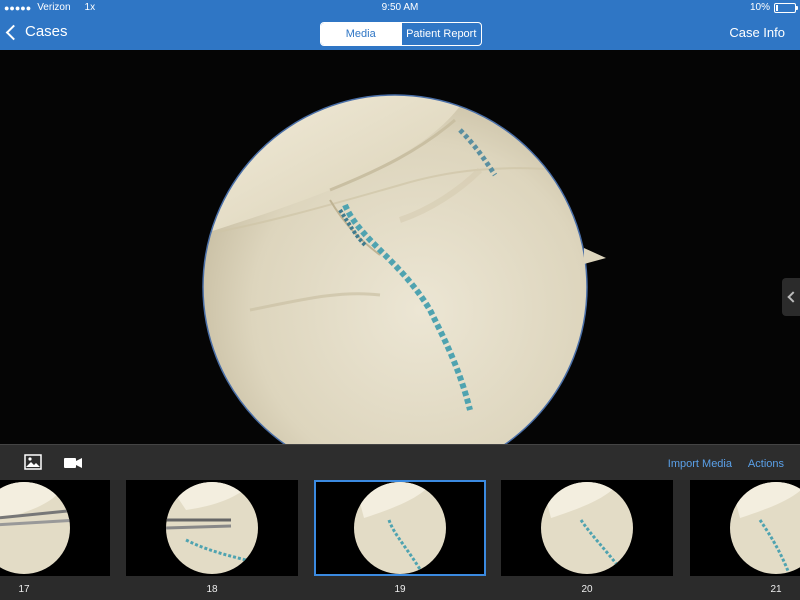 This screenshot has height=600, width=800. Describe the element at coordinates (441, 34) in the screenshot. I see `tab-patient-report: Patient Report` at that location.